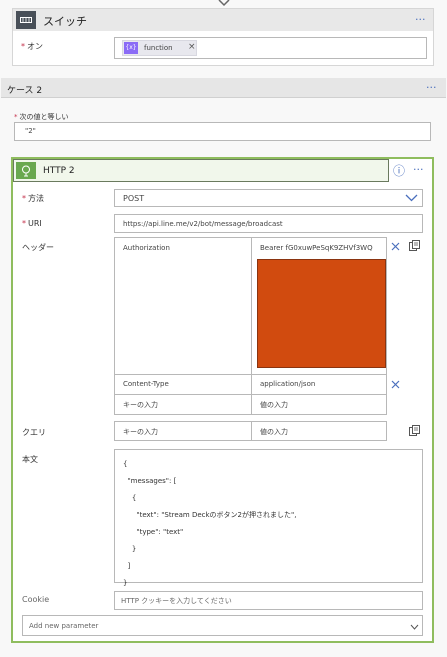  Describe the element at coordinates (192, 47) in the screenshot. I see `function-token-remove-icon: ×` at that location.